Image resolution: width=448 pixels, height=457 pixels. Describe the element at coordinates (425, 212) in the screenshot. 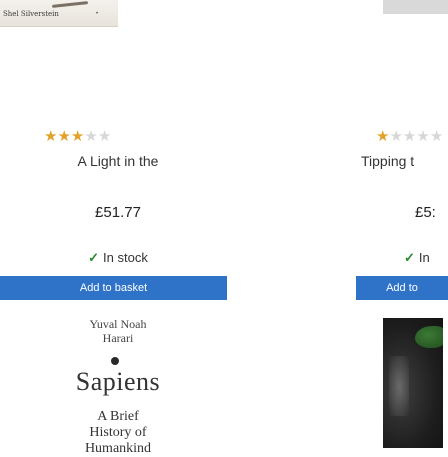

I see `product-price: £5:` at that location.